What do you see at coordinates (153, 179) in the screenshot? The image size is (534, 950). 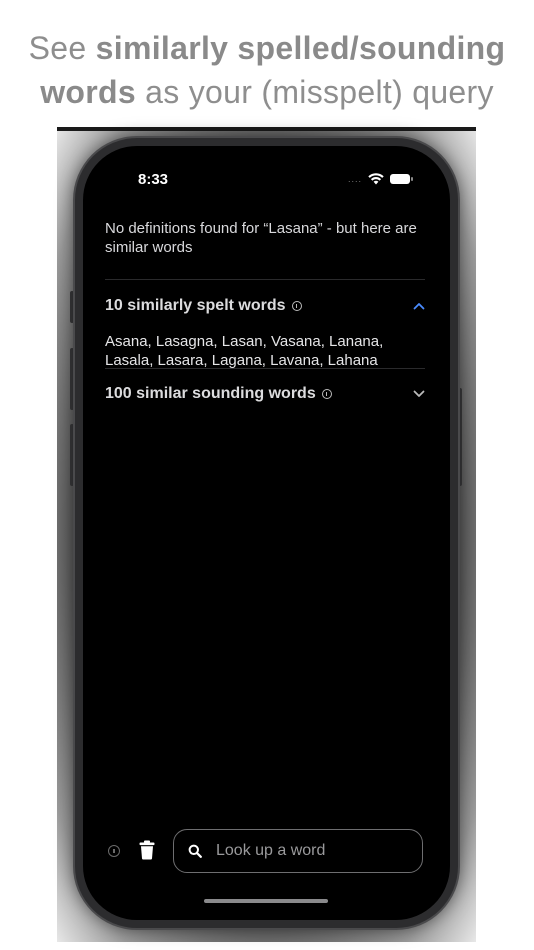 I see `status-time: 8:33` at bounding box center [153, 179].